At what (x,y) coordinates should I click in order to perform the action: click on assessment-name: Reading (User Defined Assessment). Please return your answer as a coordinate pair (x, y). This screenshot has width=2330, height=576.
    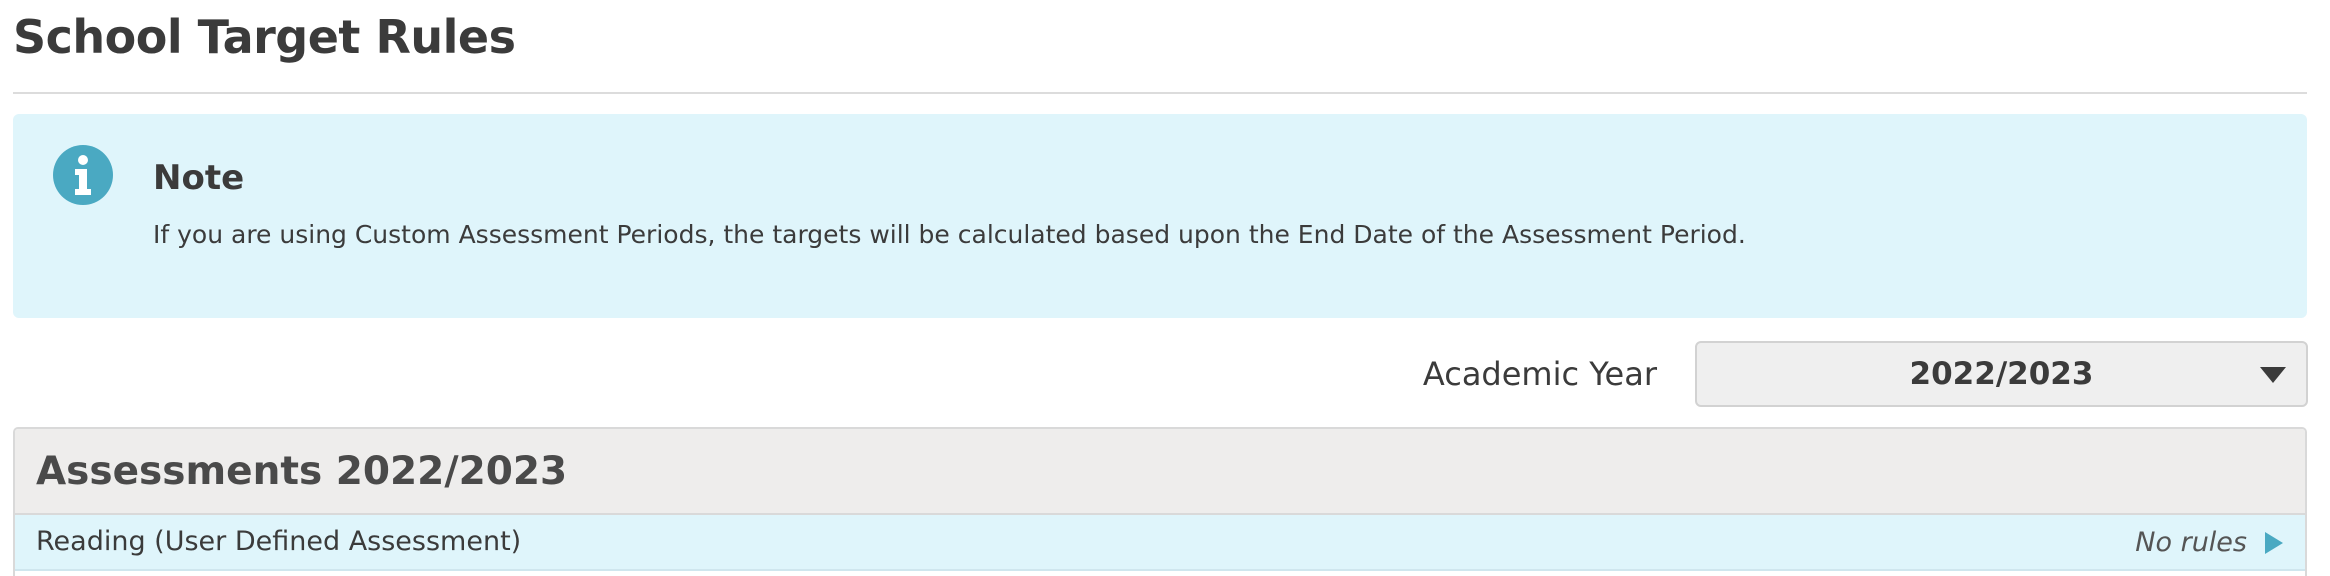
    Looking at the image, I should click on (279, 541).